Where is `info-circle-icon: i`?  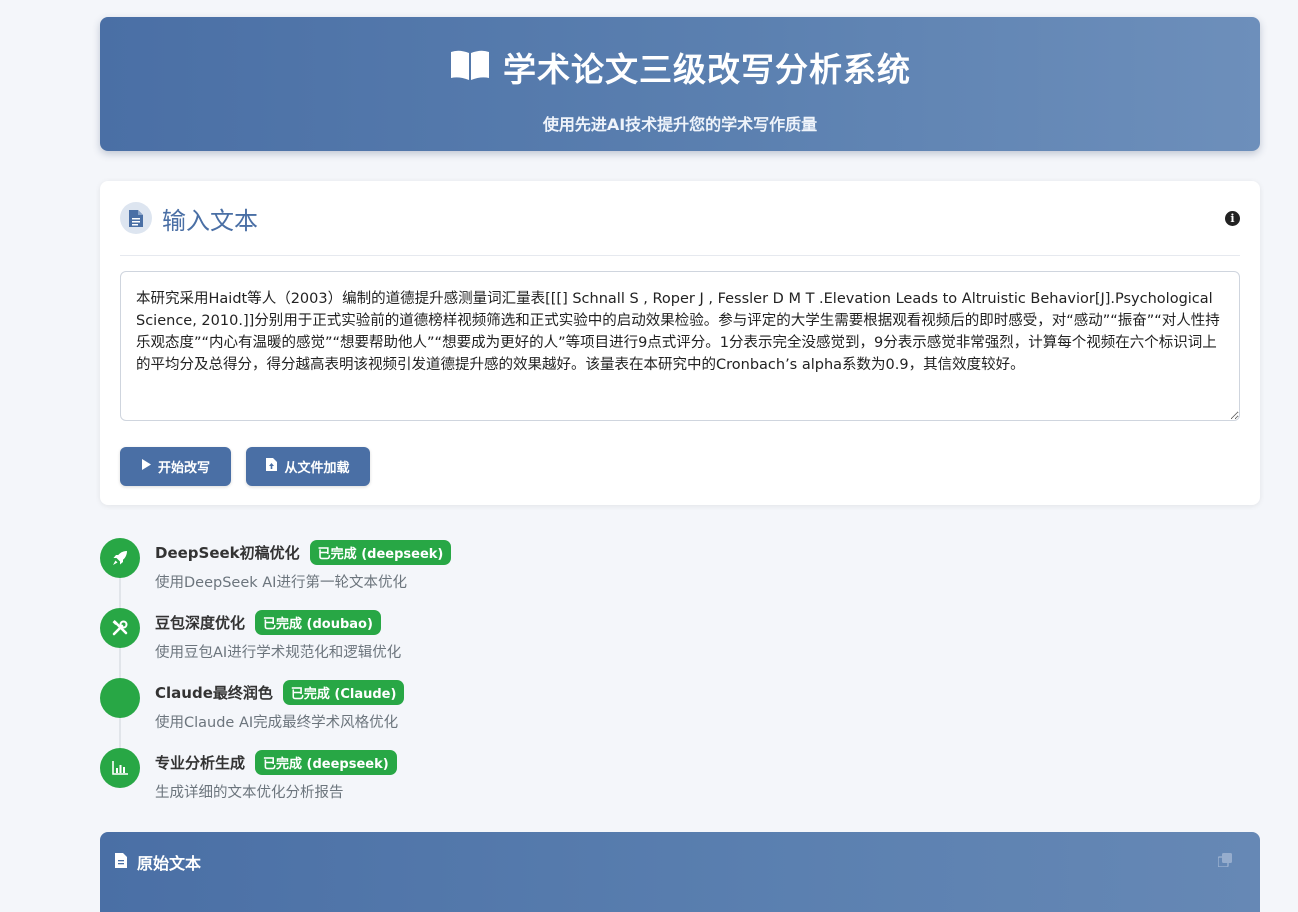
info-circle-icon: i is located at coordinates (1232, 218).